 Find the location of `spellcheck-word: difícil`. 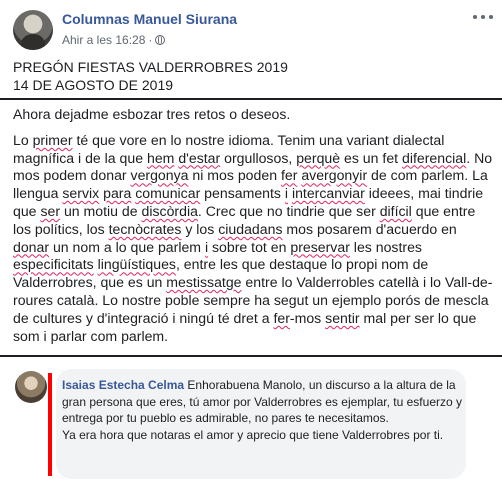

spellcheck-word: difícil is located at coordinates (395, 210).